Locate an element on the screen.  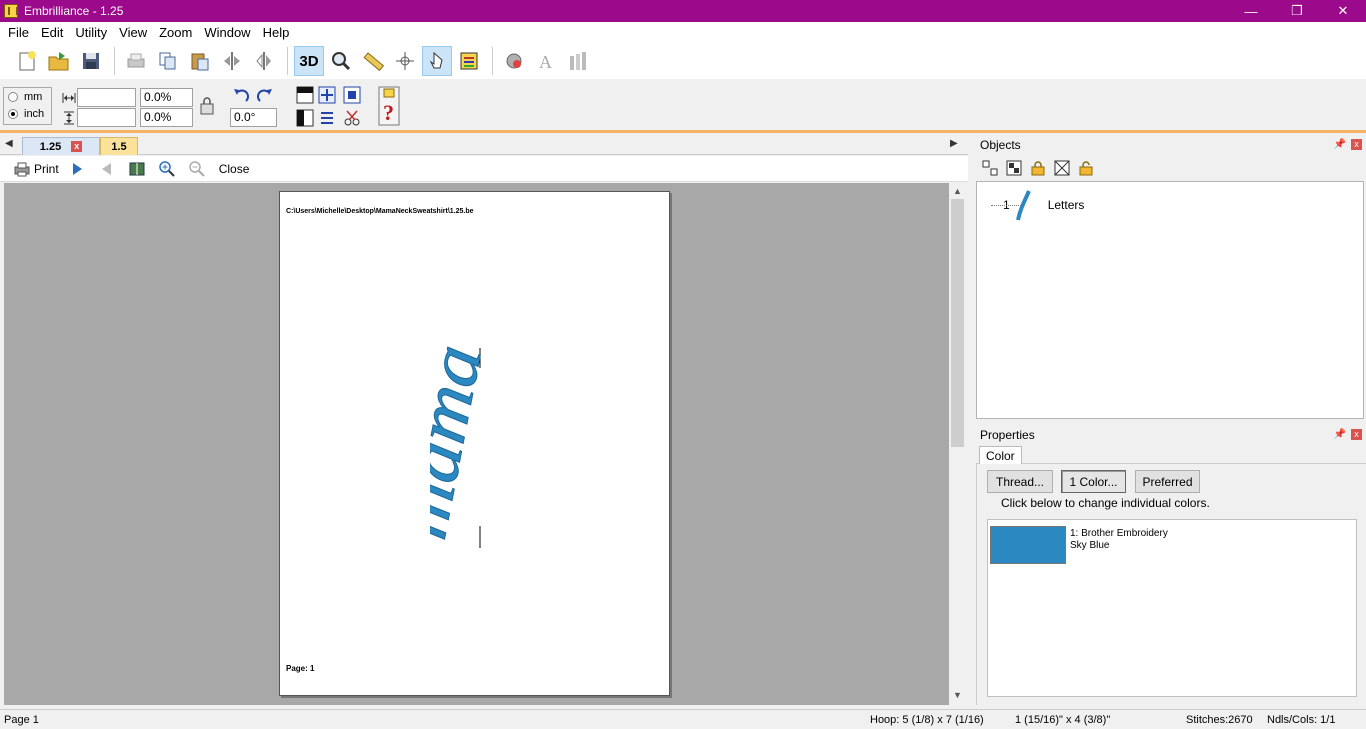
3d-view-button: 3D is located at coordinates (309, 61).